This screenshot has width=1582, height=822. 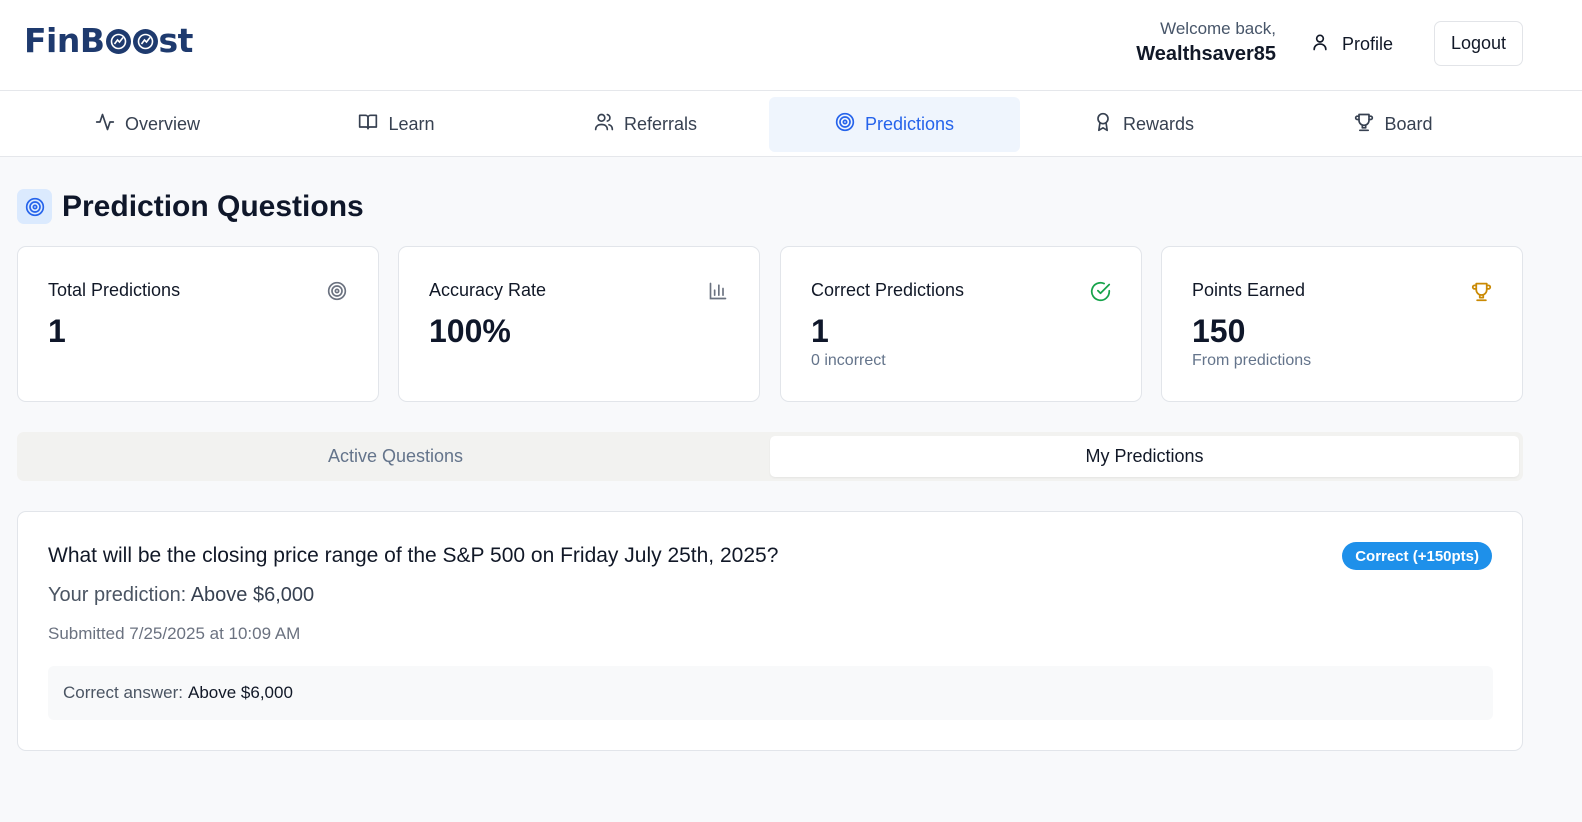 What do you see at coordinates (411, 124) in the screenshot?
I see `nav-label: Learn` at bounding box center [411, 124].